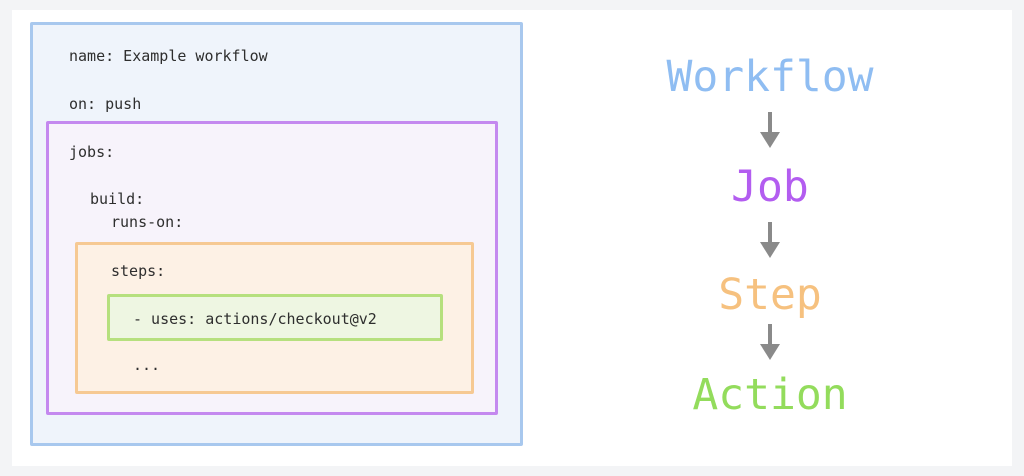  What do you see at coordinates (92, 152) in the screenshot?
I see `yaml-jobs-line: jobs:` at bounding box center [92, 152].